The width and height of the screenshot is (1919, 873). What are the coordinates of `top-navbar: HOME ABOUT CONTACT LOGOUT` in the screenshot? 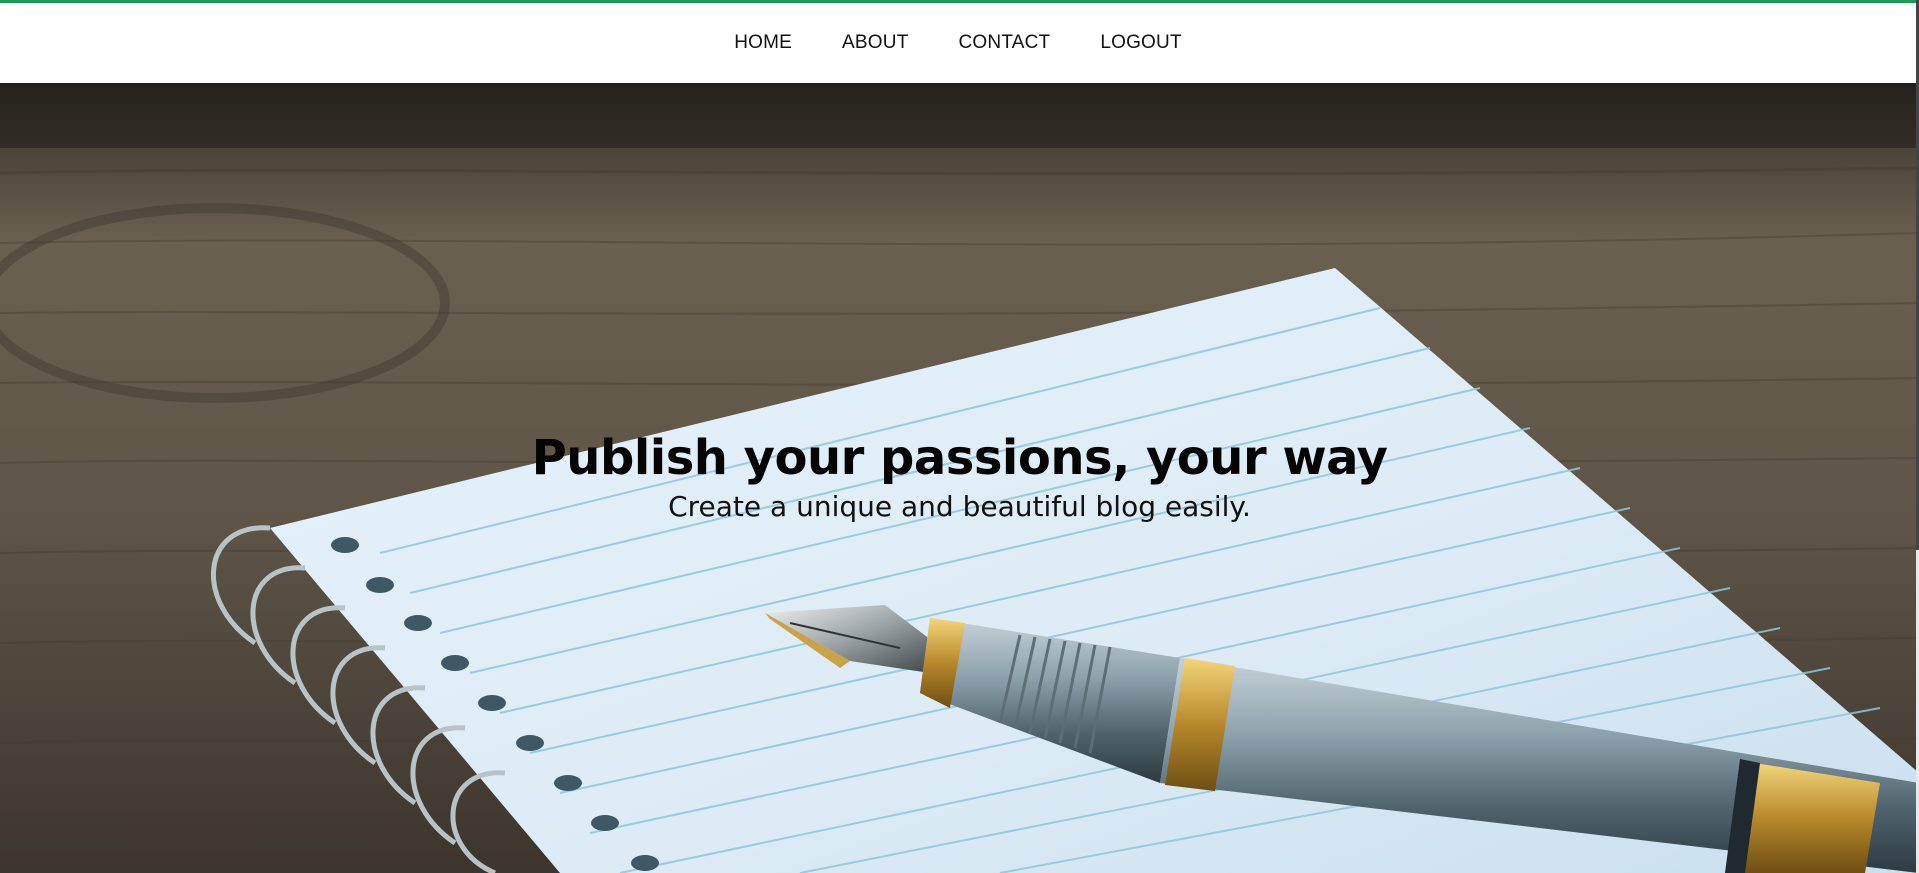 It's located at (958, 43).